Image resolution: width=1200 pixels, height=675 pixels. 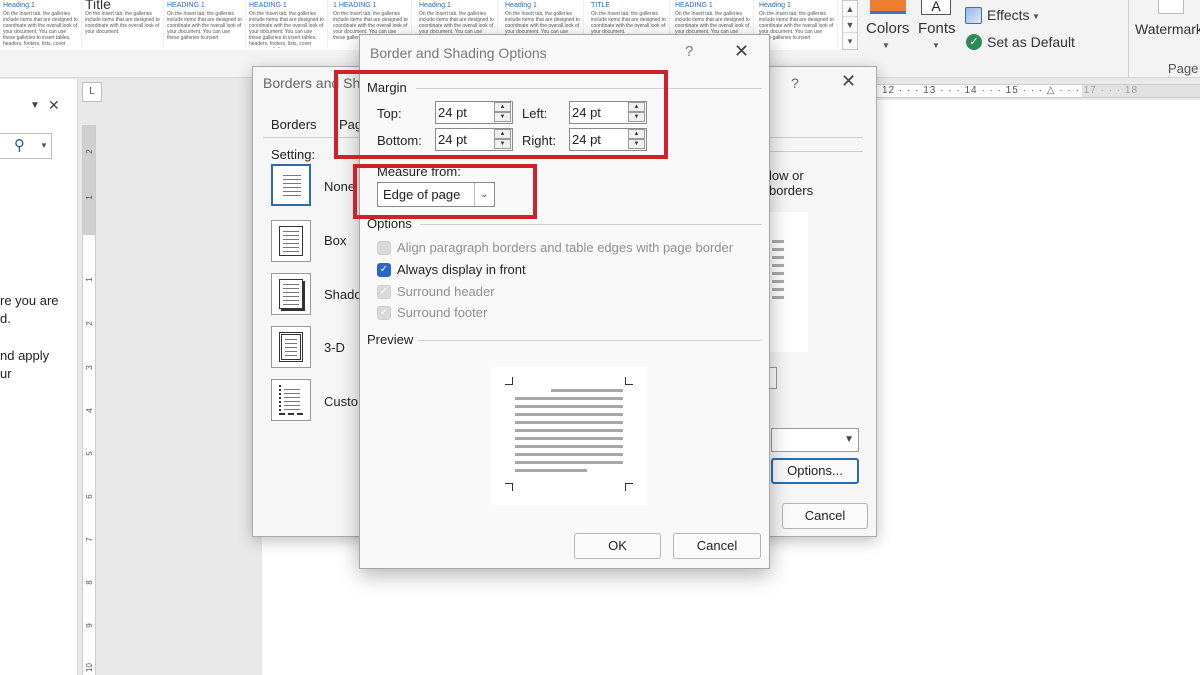 What do you see at coordinates (791, 190) in the screenshot?
I see `preview-hint-text: borders` at bounding box center [791, 190].